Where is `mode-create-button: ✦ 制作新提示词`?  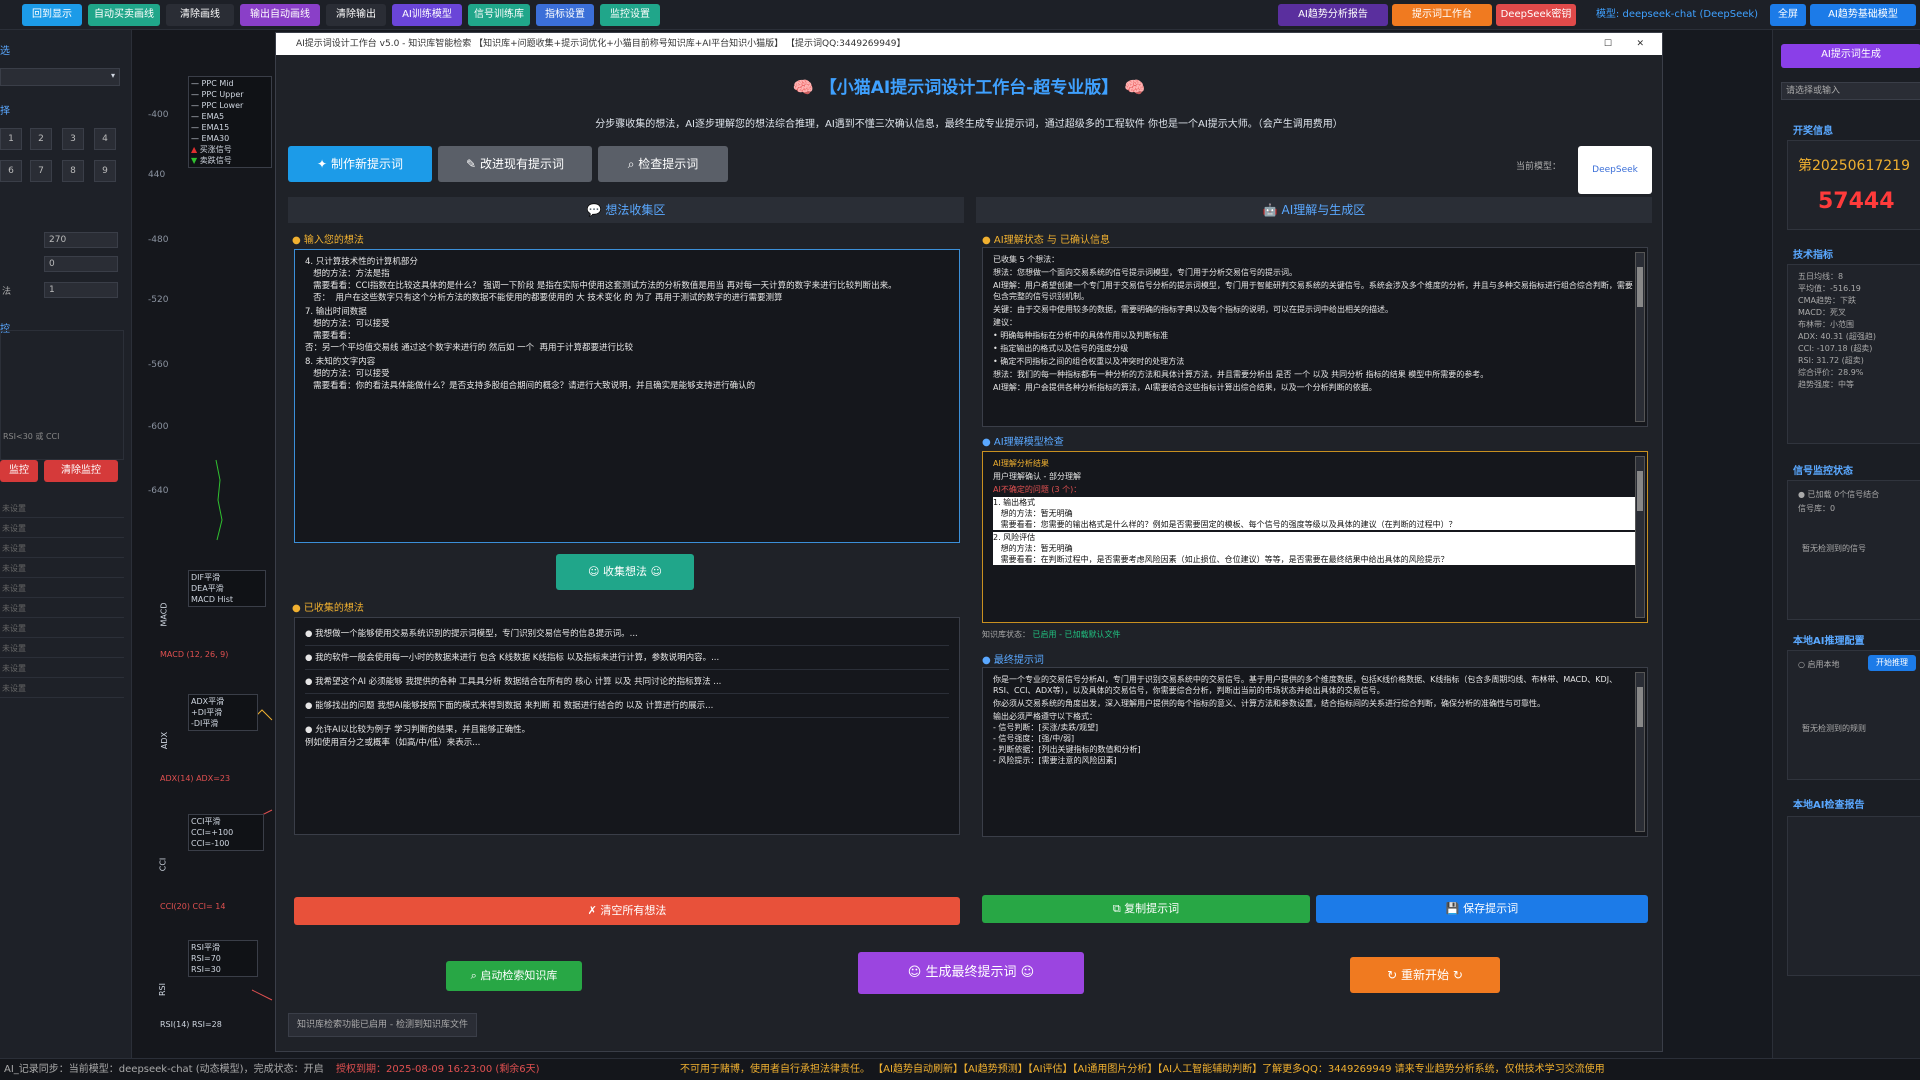 mode-create-button: ✦ 制作新提示词 is located at coordinates (360, 164).